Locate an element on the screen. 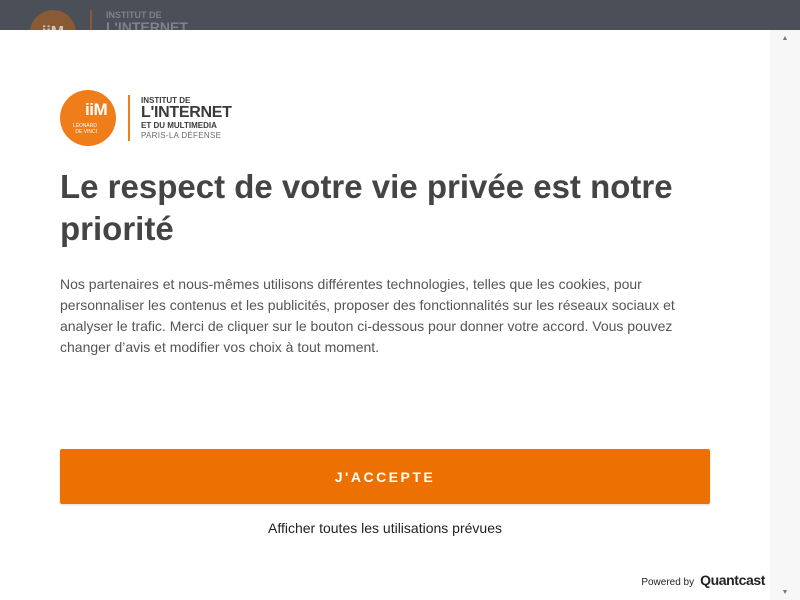 This screenshot has width=800, height=600. iim-logo-line4: PARIS-LA DÉFENSE is located at coordinates (181, 135).